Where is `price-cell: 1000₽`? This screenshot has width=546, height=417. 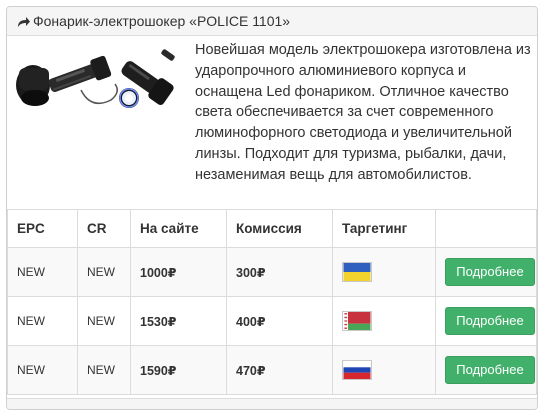 price-cell: 1000₽ is located at coordinates (178, 272).